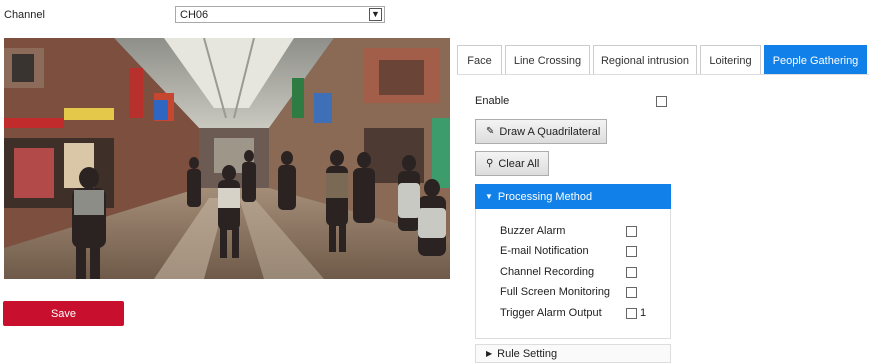  What do you see at coordinates (63, 313) in the screenshot?
I see `save-button: Save` at bounding box center [63, 313].